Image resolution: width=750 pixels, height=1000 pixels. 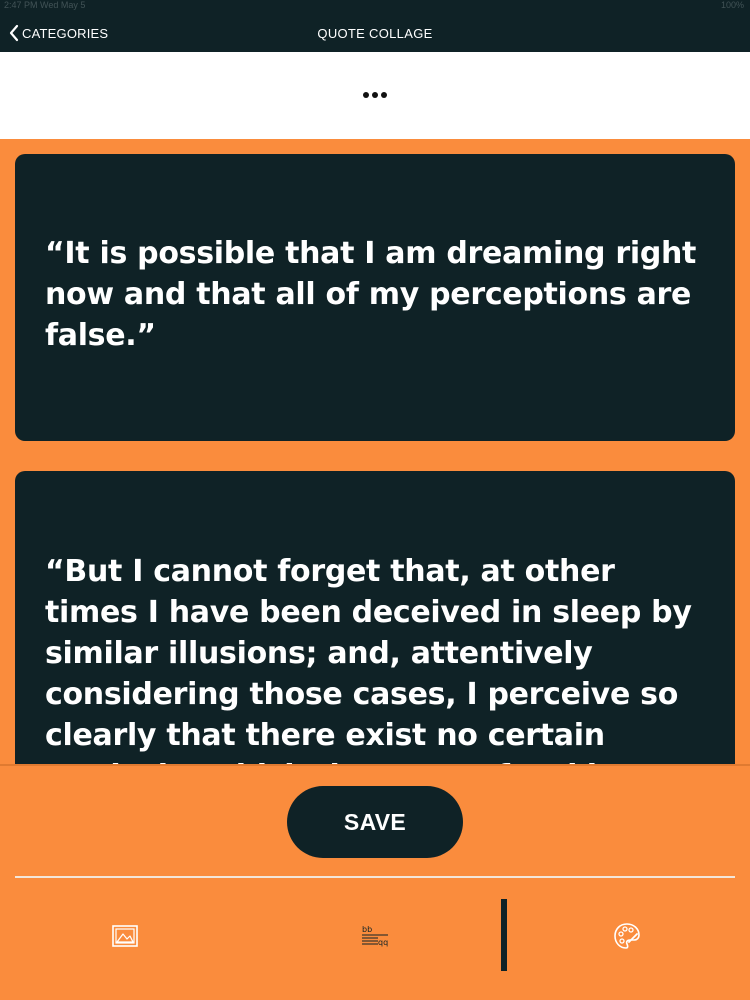 I want to click on text-style-button: bb qq, so click(x=375, y=936).